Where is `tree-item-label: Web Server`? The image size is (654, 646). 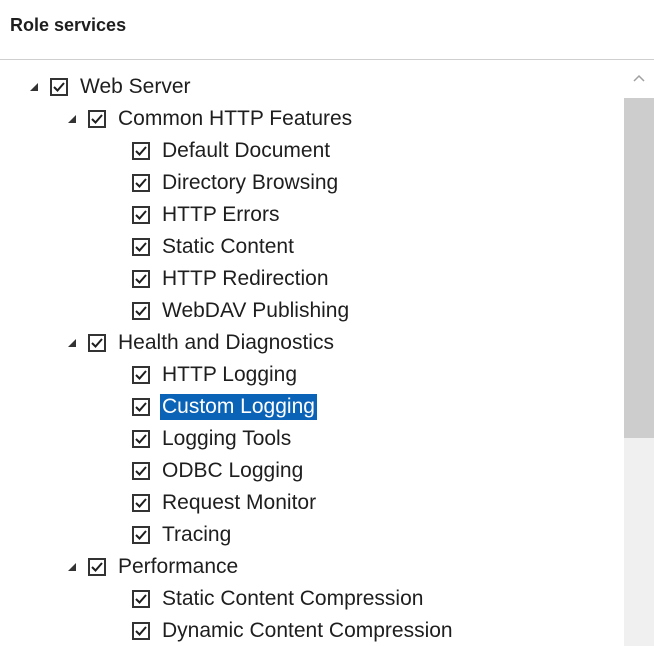 tree-item-label: Web Server is located at coordinates (135, 86).